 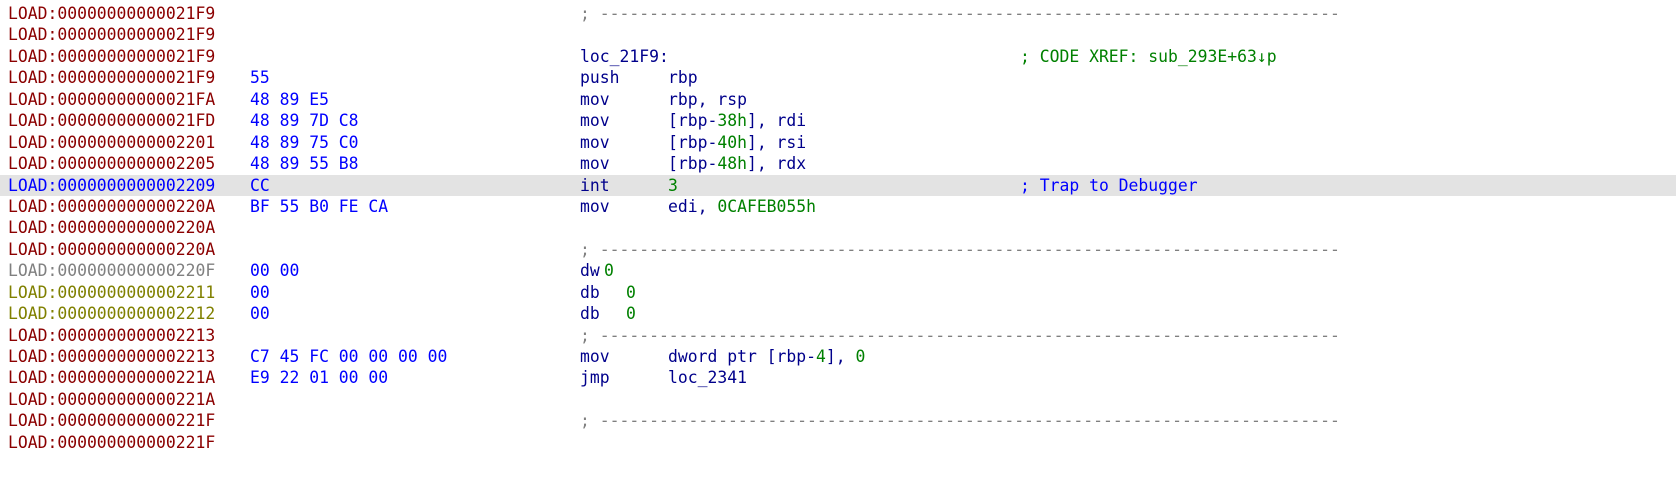 I want to click on data-directive: dw, so click(x=590, y=270).